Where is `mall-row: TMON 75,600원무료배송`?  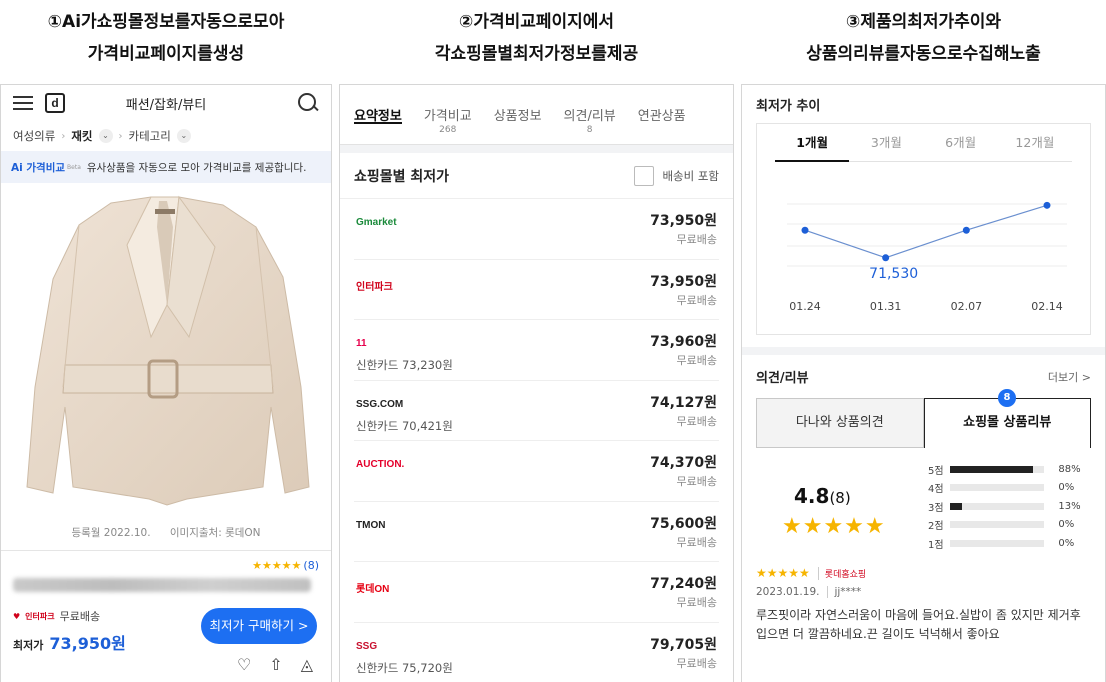
mall-row: TMON 75,600원무료배송 is located at coordinates (536, 532).